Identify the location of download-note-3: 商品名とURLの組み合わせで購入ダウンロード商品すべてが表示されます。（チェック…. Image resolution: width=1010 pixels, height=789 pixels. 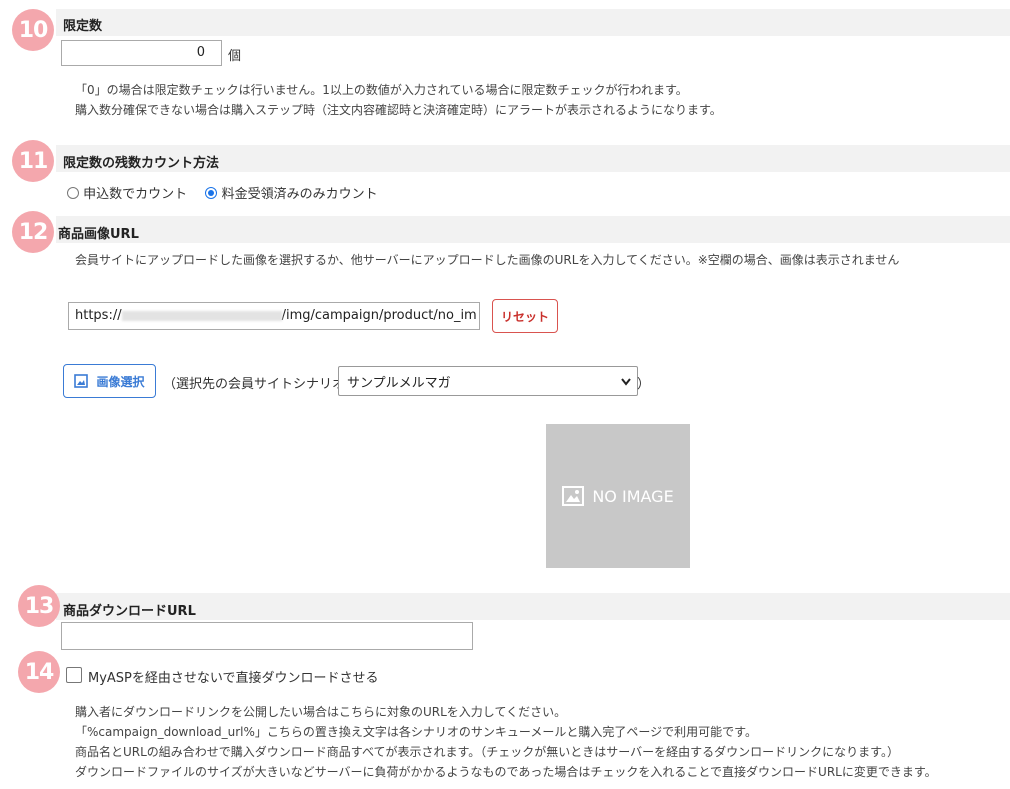
(487, 752).